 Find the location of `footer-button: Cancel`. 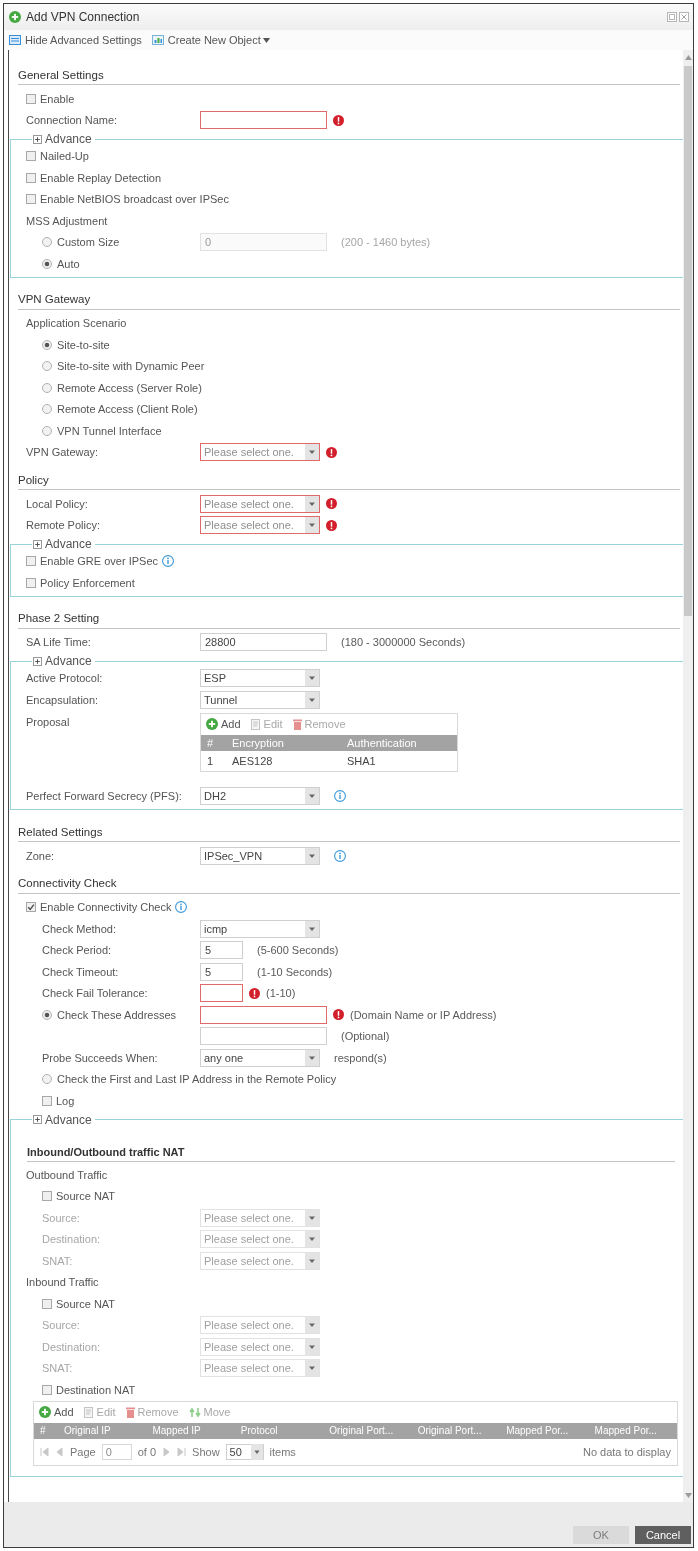

footer-button: Cancel is located at coordinates (663, 1535).